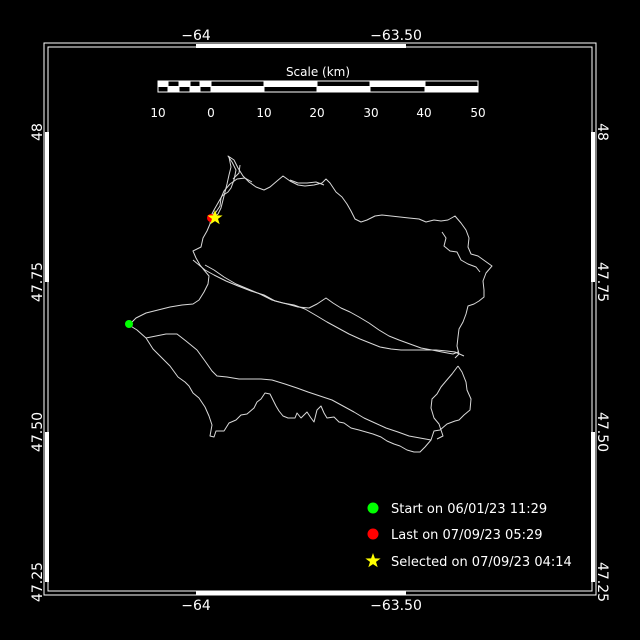 Image resolution: width=640 pixels, height=640 pixels. What do you see at coordinates (370, 113) in the screenshot?
I see `scale-label-4: 30` at bounding box center [370, 113].